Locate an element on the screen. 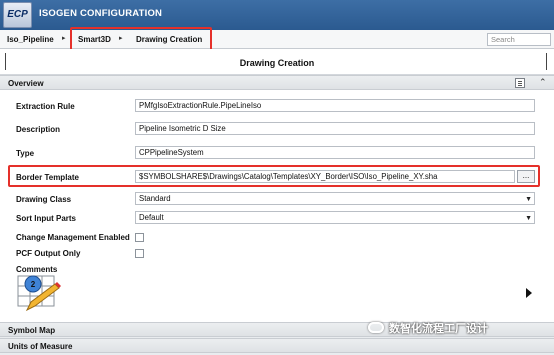  page-header: Drawing Creation is located at coordinates (277, 62).